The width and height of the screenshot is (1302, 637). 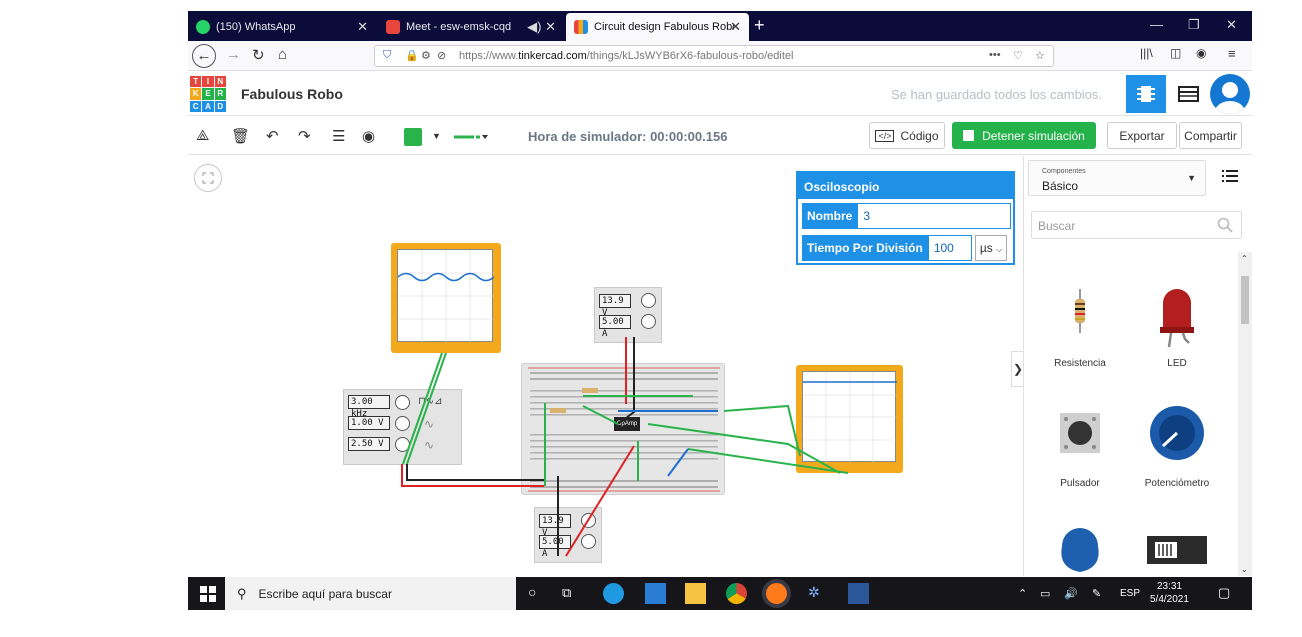 What do you see at coordinates (1194, 25) in the screenshot?
I see `maximize-icon: ❐` at bounding box center [1194, 25].